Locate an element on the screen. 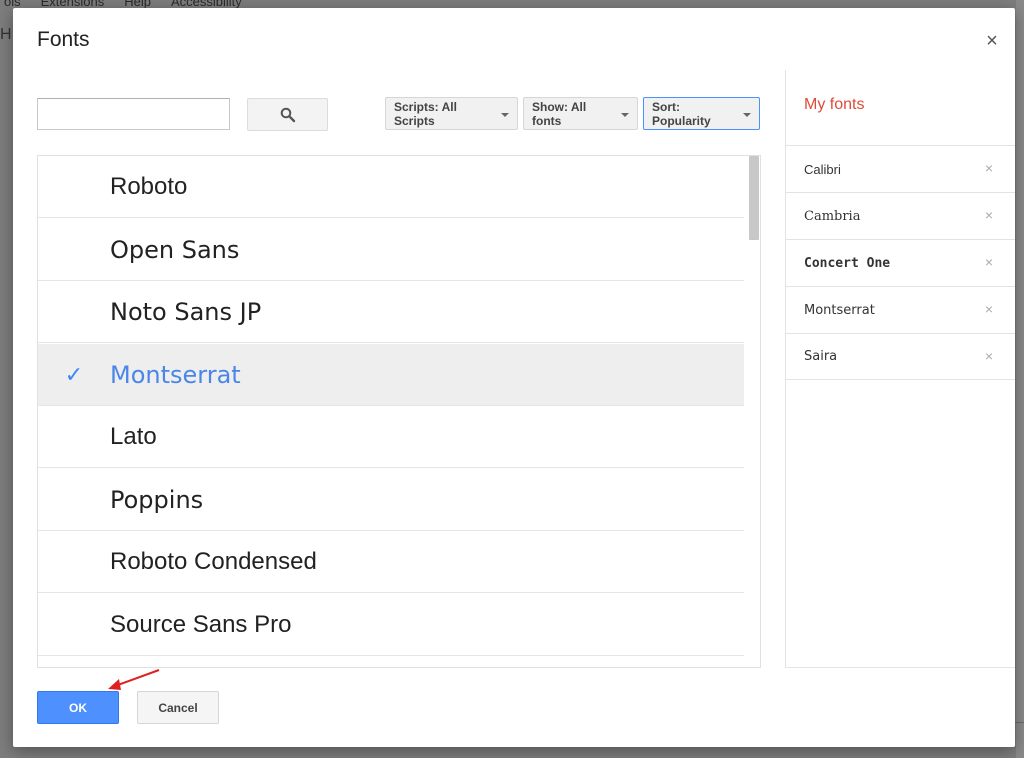  search-button is located at coordinates (287, 114).